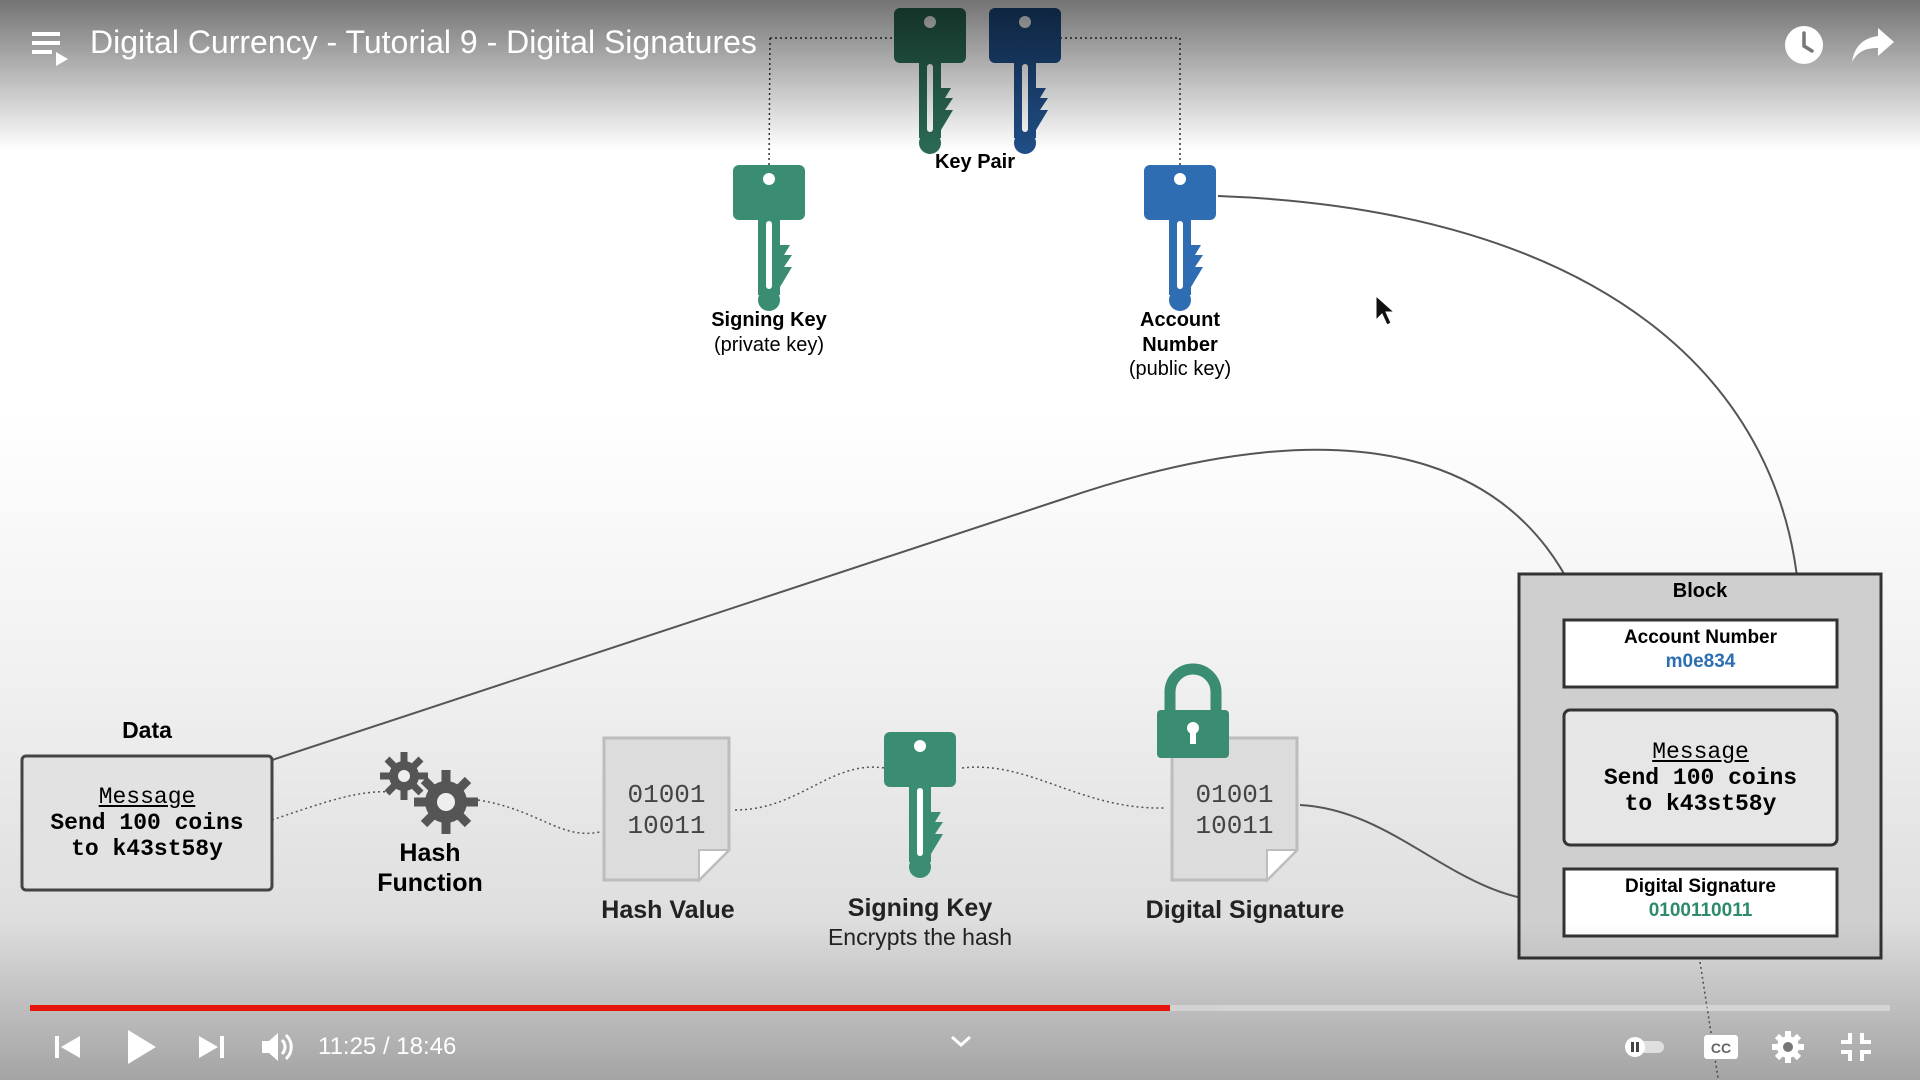 Image resolution: width=1920 pixels, height=1080 pixels. Describe the element at coordinates (212, 1047) in the screenshot. I see `skip-next-icon` at that location.